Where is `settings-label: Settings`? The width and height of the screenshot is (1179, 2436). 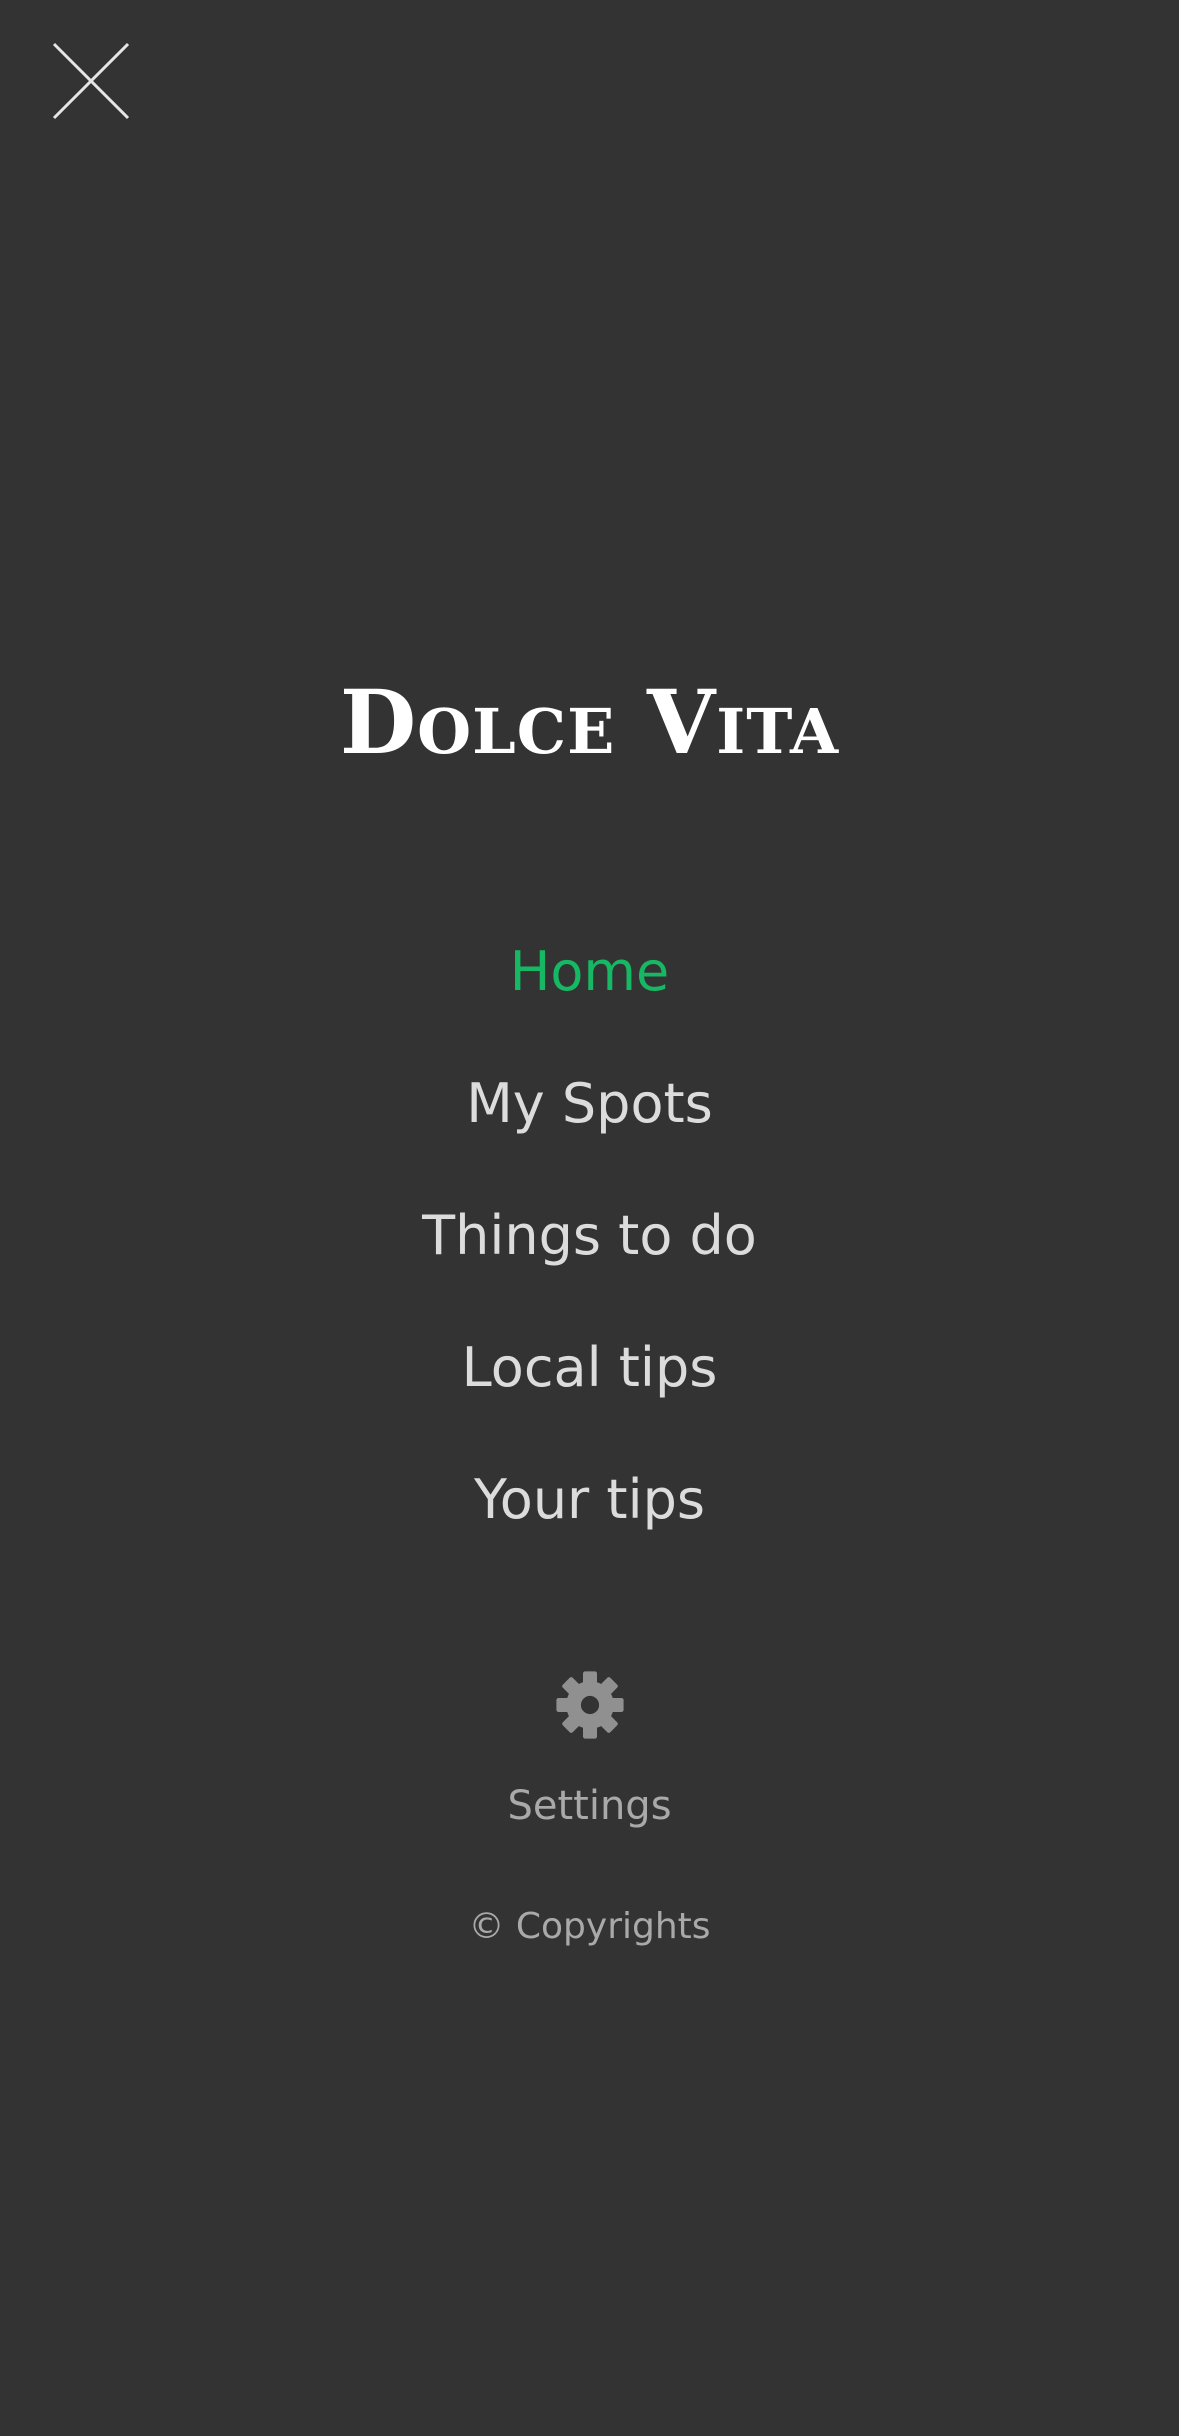 settings-label: Settings is located at coordinates (589, 1806).